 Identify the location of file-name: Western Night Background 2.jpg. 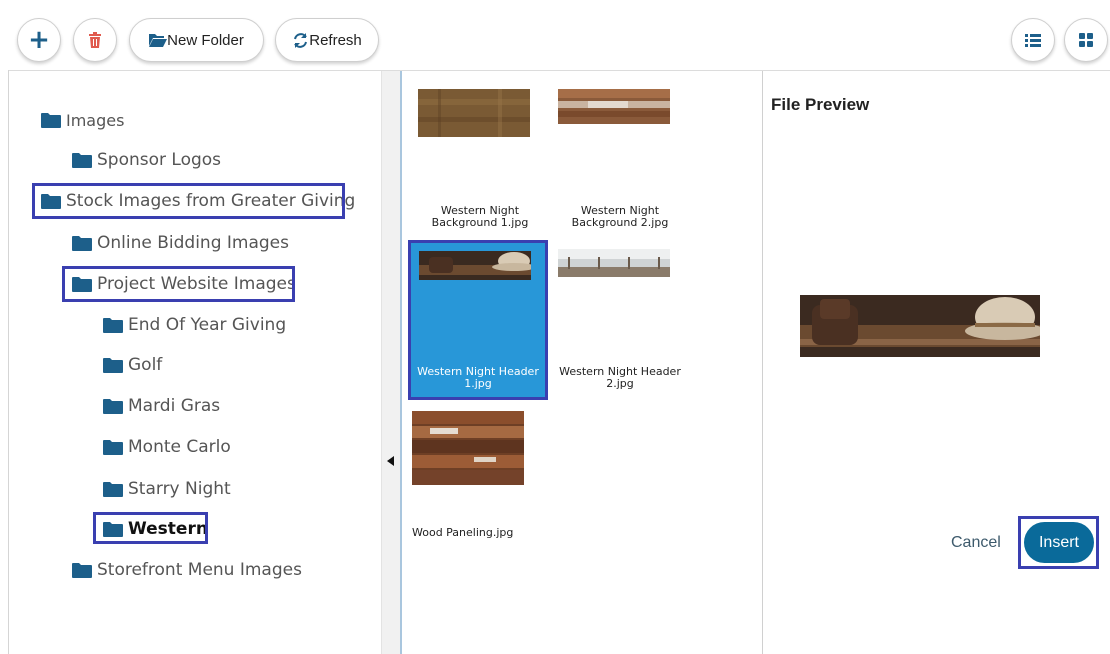
(620, 216).